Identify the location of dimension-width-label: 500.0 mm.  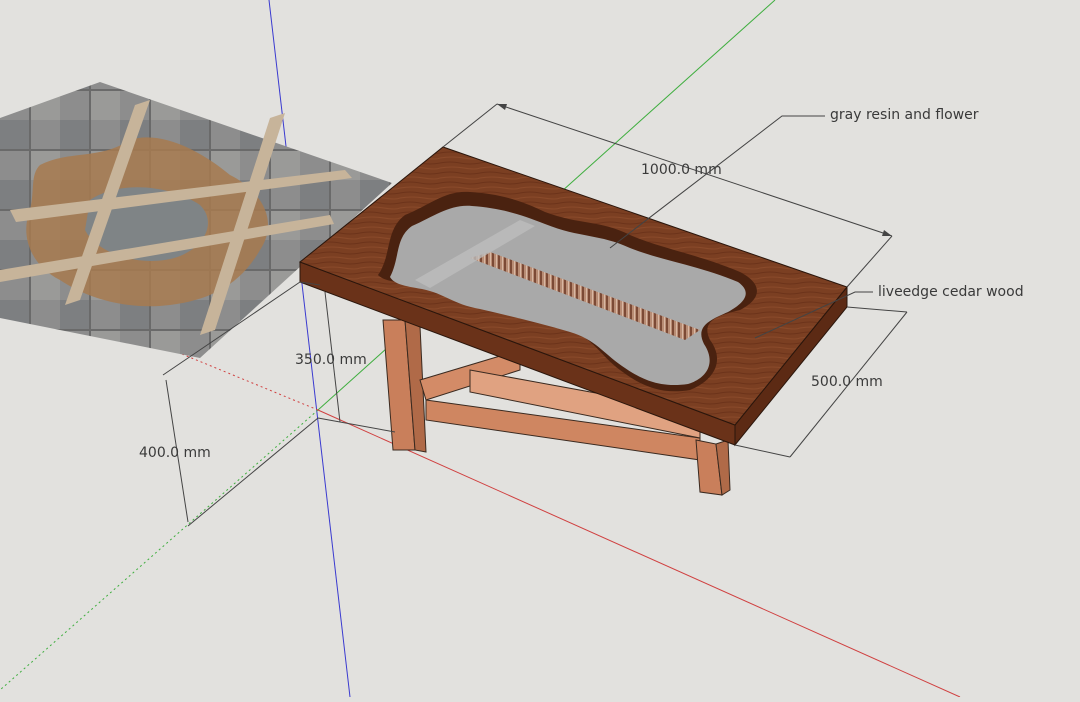
(847, 382).